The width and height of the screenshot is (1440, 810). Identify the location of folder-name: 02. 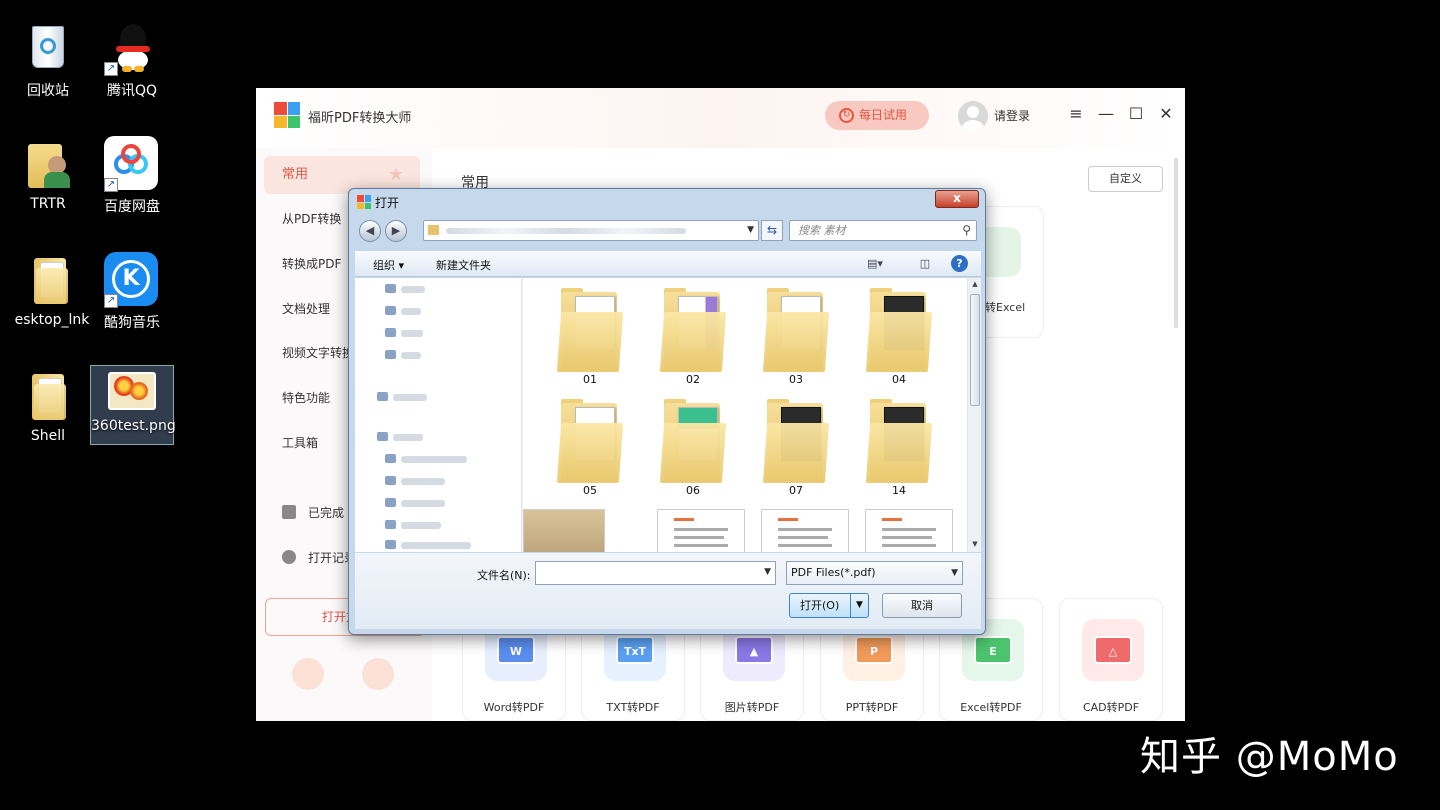
(693, 379).